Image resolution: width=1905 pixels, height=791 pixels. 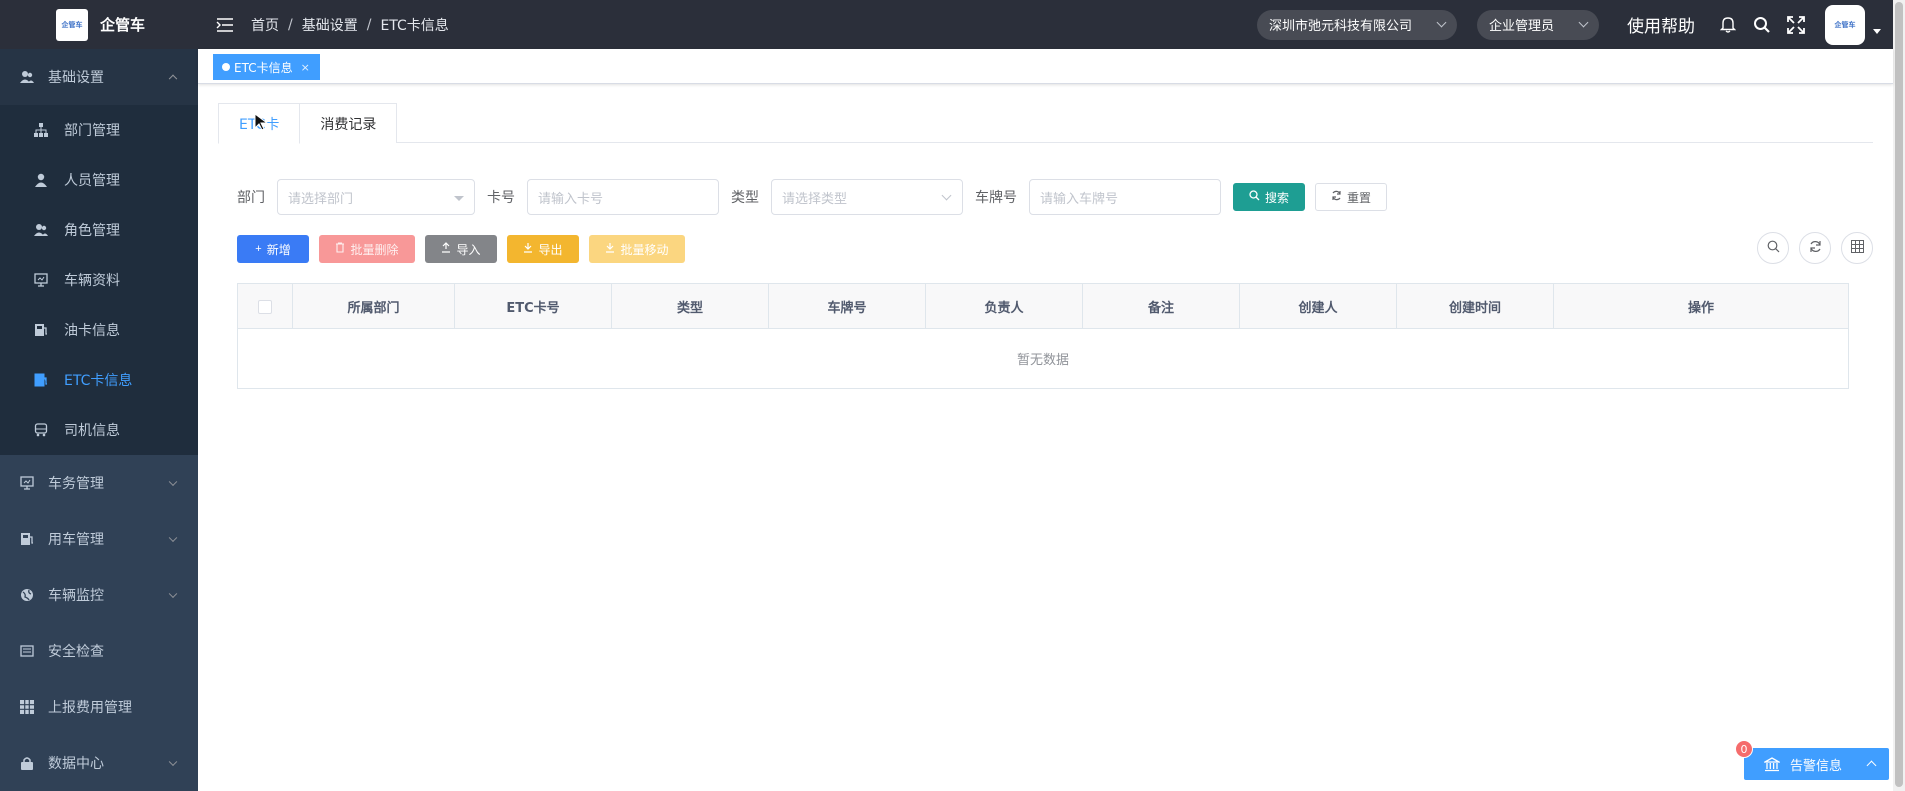 I want to click on sidebar-item-label: 车辆资料, so click(x=92, y=281).